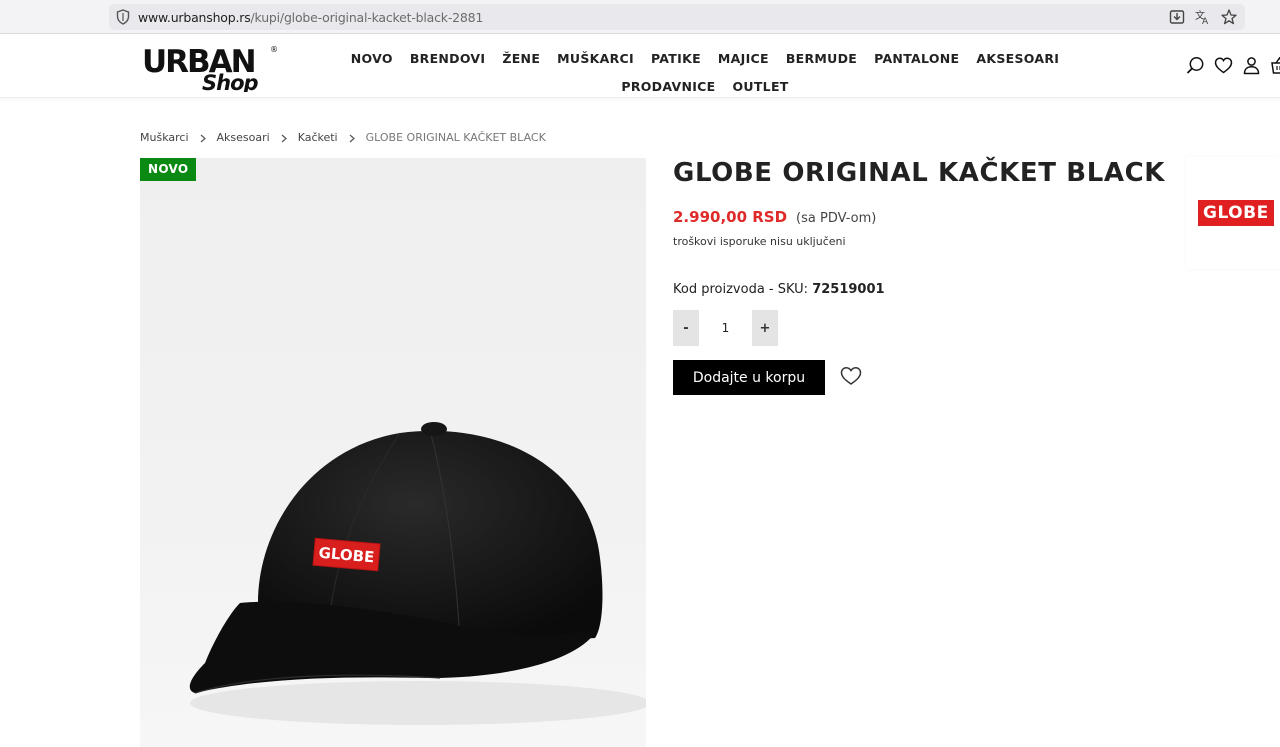 The height and width of the screenshot is (747, 1280). I want to click on quantity-stepper: - +, so click(725, 328).